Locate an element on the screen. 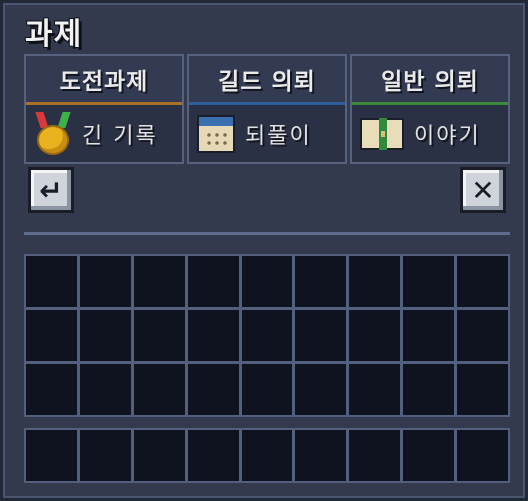  tab-achievements-label: 도전과제 is located at coordinates (104, 79).